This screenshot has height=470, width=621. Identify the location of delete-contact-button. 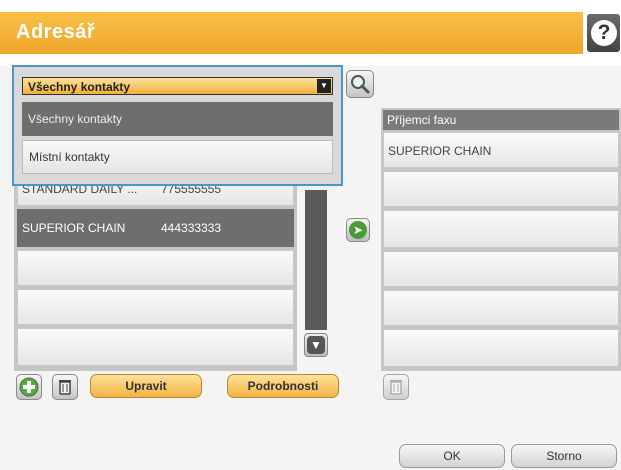
(65, 387).